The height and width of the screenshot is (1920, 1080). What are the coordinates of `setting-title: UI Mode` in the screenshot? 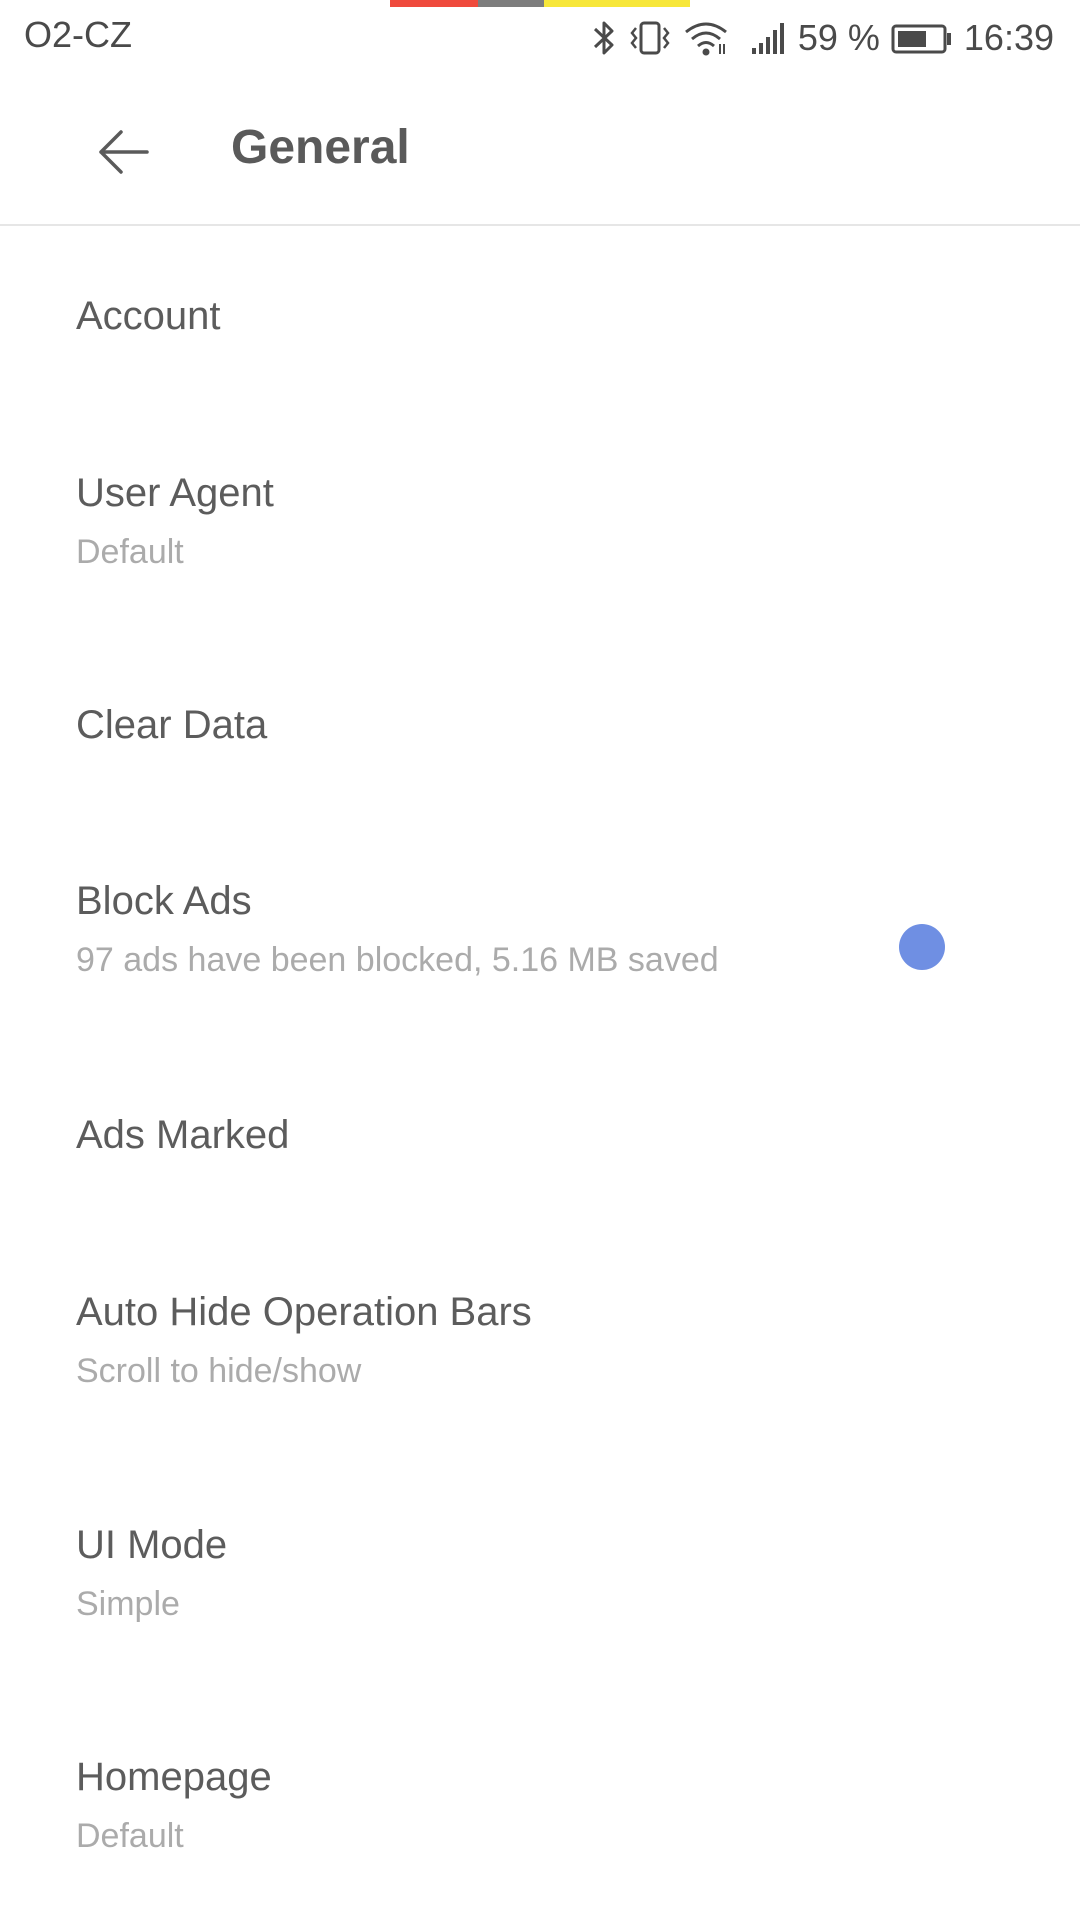 It's located at (152, 1545).